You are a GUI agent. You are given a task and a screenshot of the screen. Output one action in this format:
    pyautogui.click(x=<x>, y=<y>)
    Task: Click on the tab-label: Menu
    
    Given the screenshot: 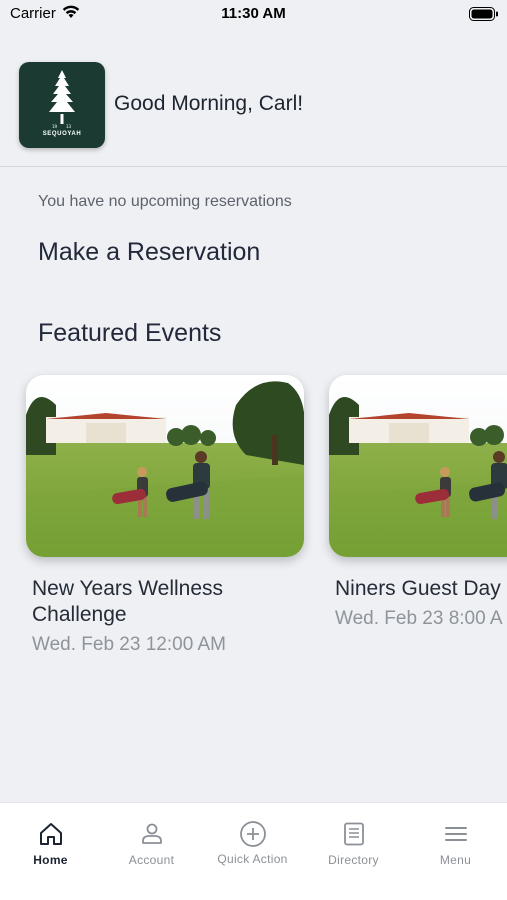 What is the action you would take?
    pyautogui.click(x=455, y=860)
    